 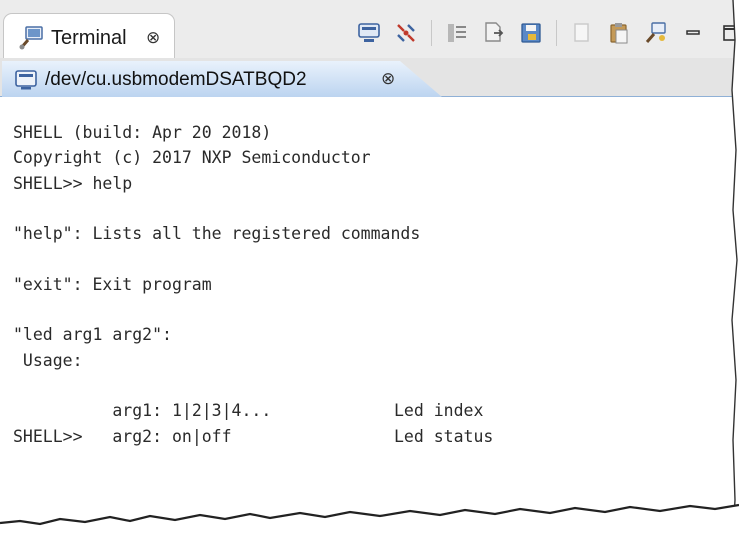 What do you see at coordinates (369, 33) in the screenshot?
I see `terminal-connect-icon` at bounding box center [369, 33].